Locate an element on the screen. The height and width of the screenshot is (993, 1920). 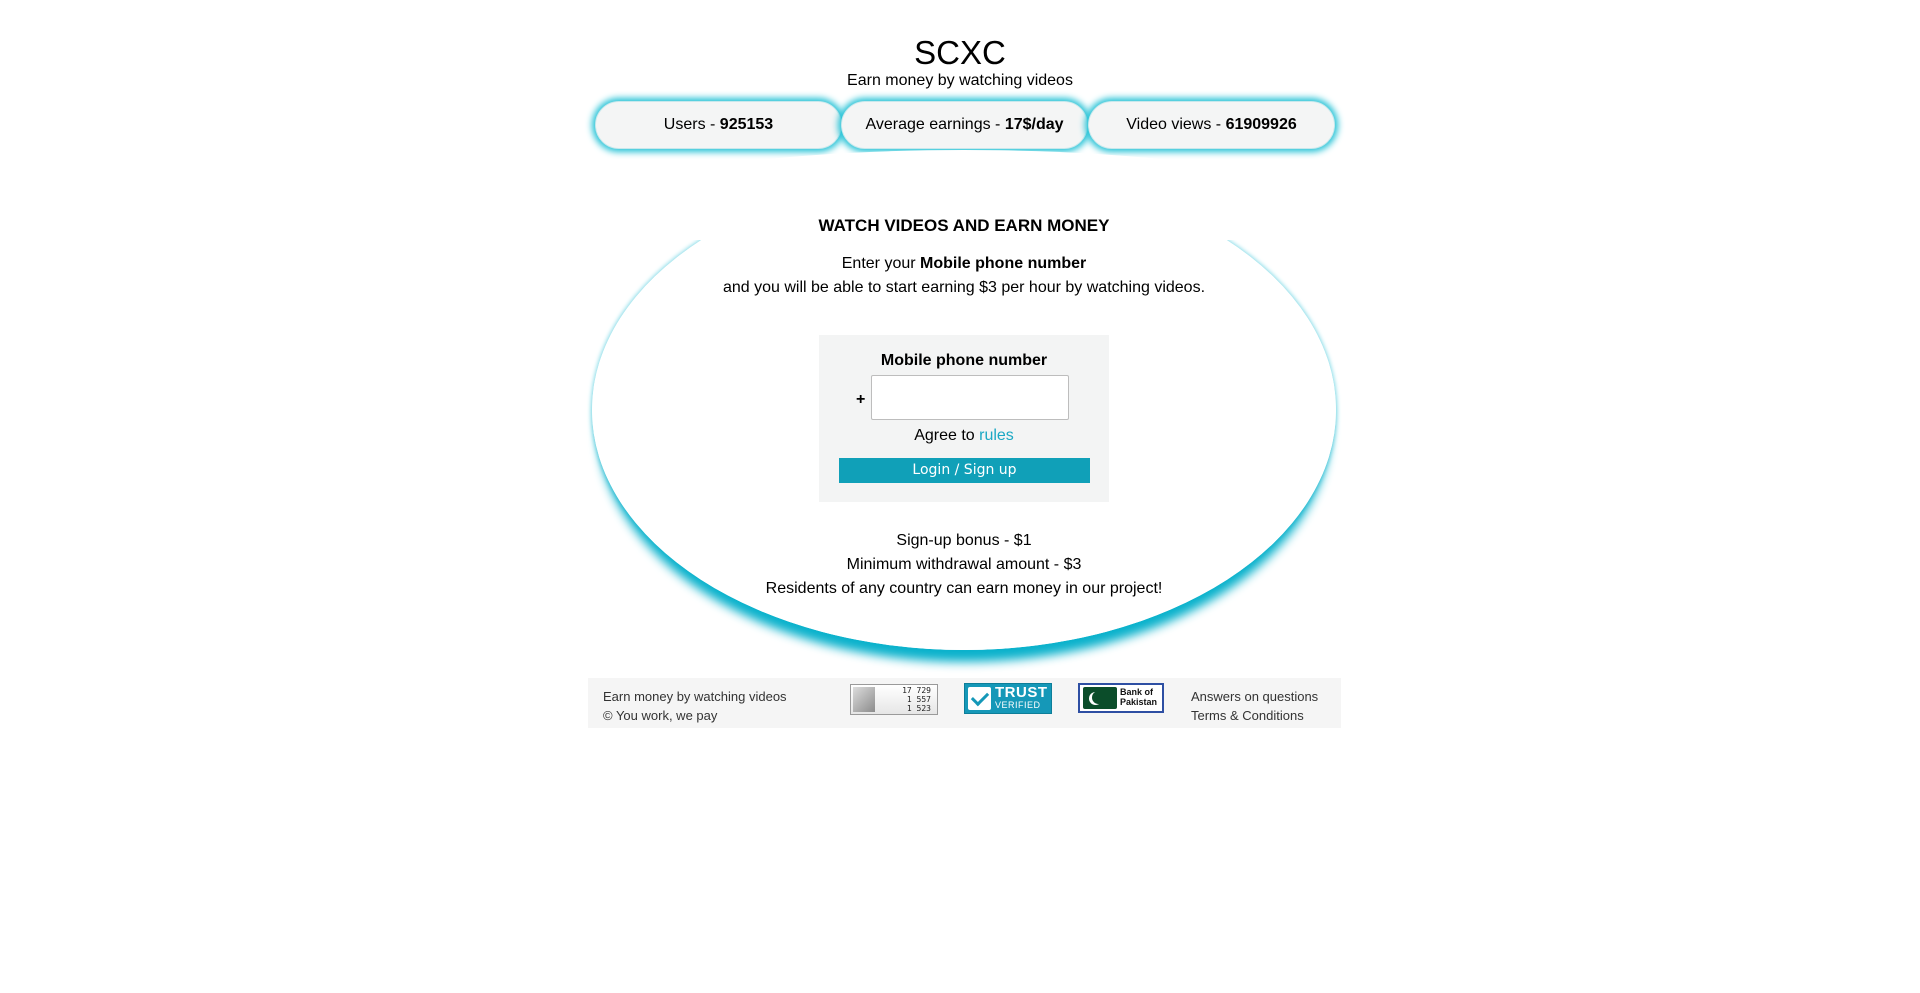
info-minimum-withdrawal: Minimum withdrawal amount - $3 is located at coordinates (964, 564).